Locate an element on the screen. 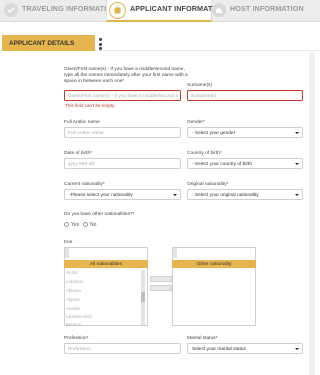  check-icon is located at coordinates (11, 10).